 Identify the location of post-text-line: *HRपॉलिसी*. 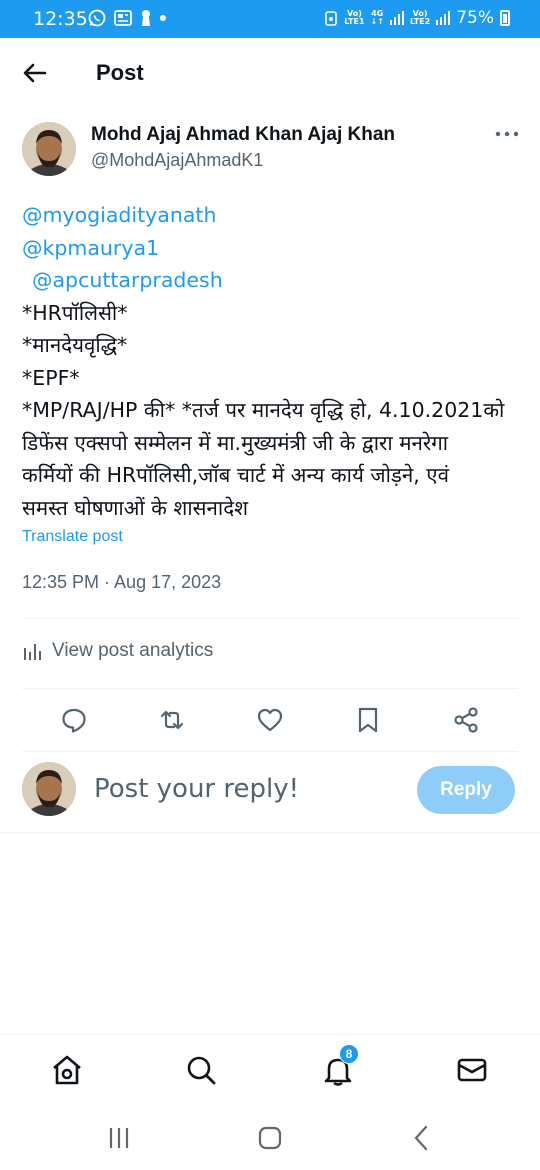
(75, 312).